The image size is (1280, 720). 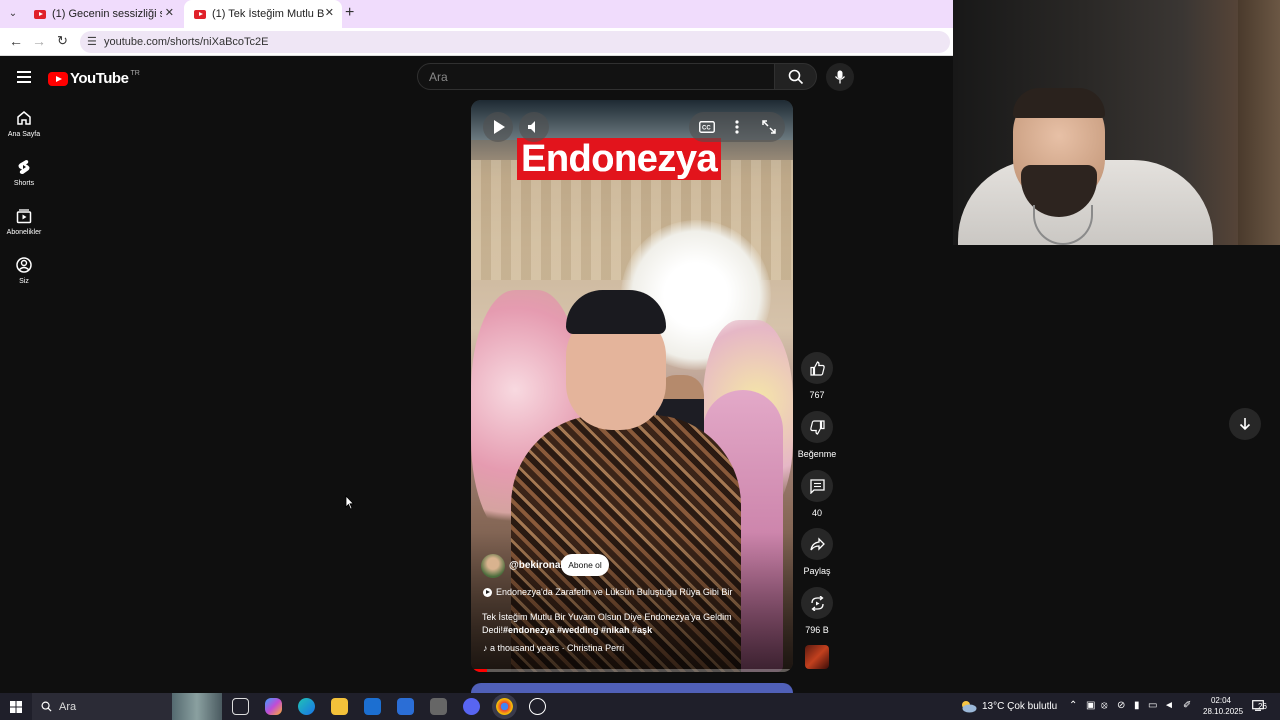 I want to click on copilot-icon, so click(x=273, y=706).